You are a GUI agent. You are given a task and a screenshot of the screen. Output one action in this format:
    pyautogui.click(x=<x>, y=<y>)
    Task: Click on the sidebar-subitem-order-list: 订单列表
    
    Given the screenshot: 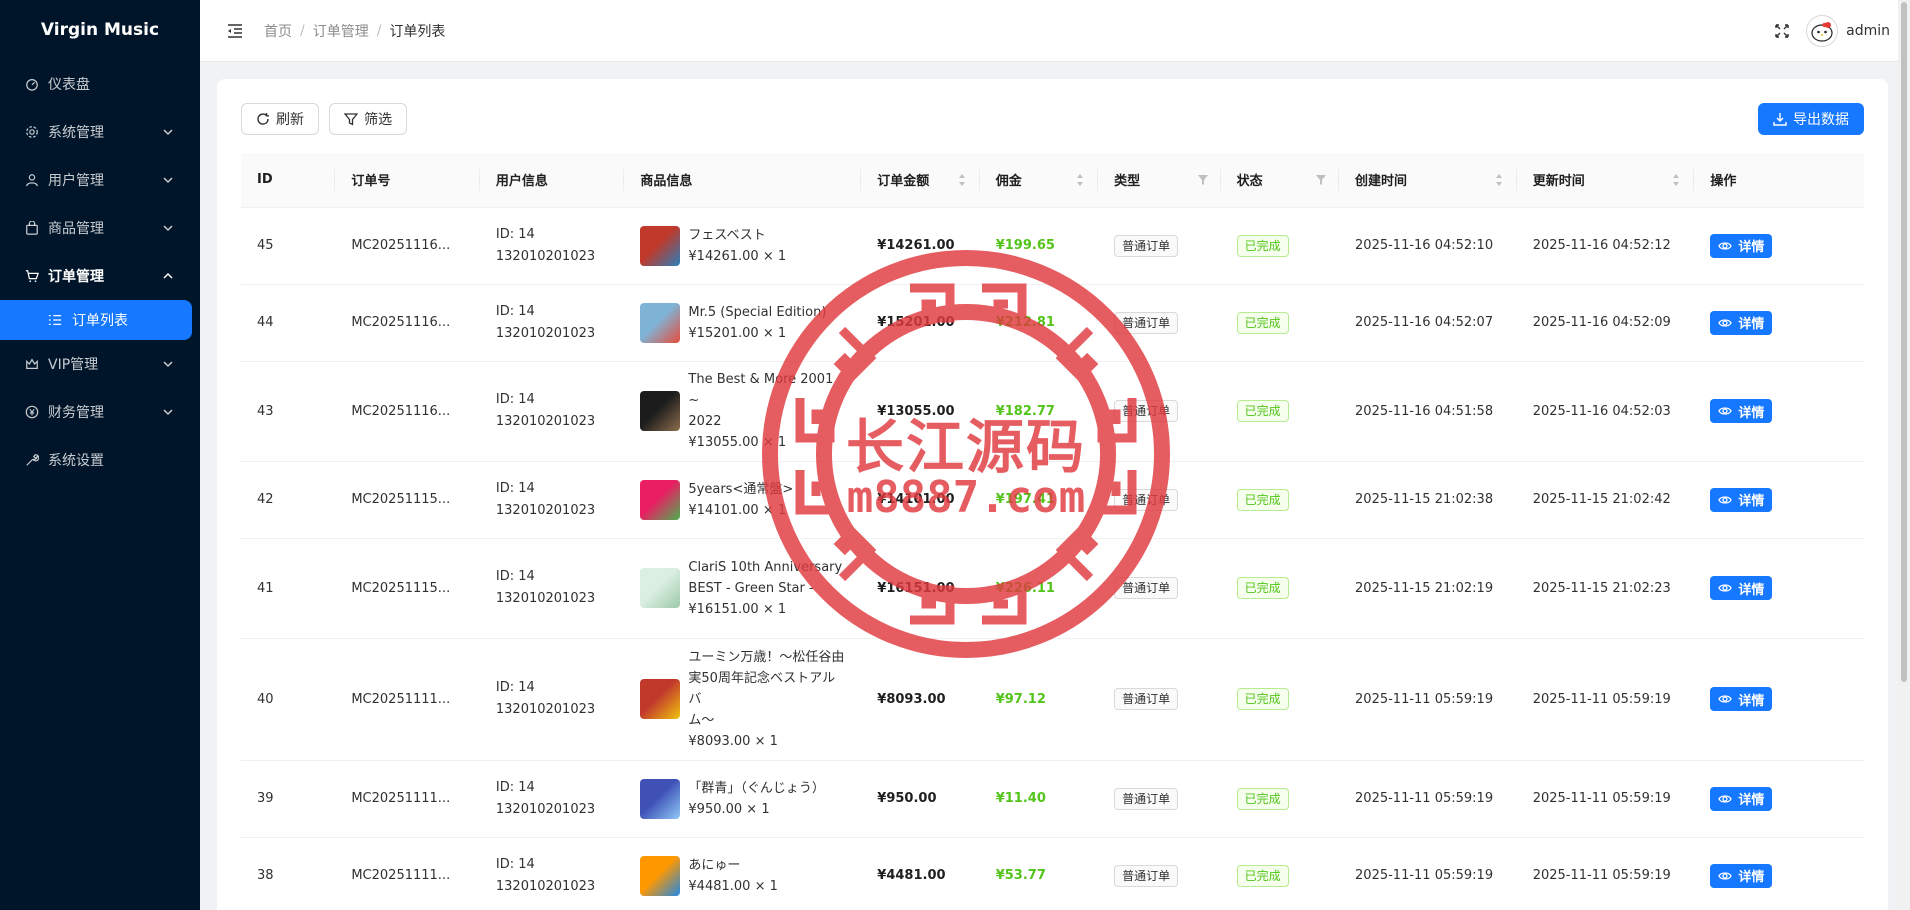 What is the action you would take?
    pyautogui.click(x=96, y=320)
    